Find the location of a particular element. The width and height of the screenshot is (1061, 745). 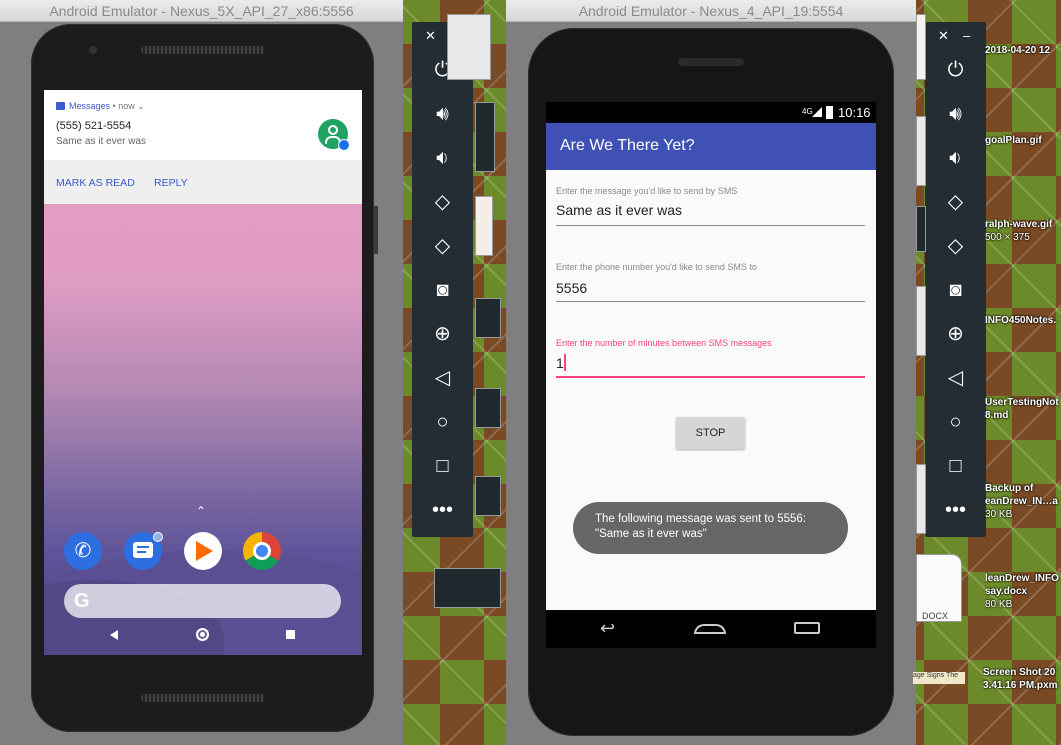

notification-header: Messages • now ⌄ is located at coordinates (100, 106).